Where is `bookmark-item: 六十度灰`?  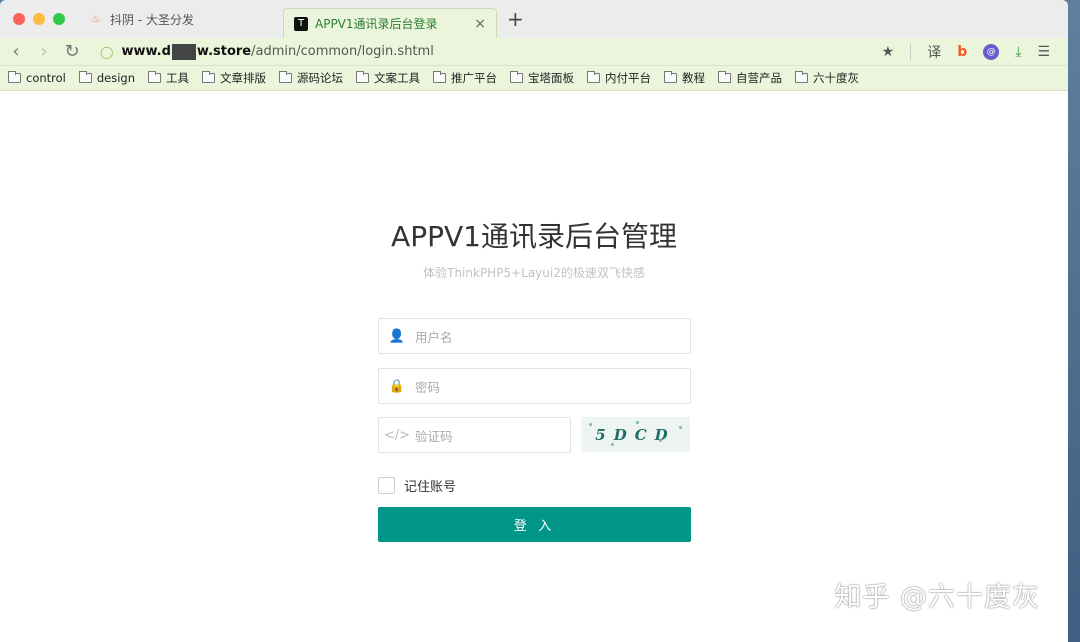 bookmark-item: 六十度灰 is located at coordinates (827, 78).